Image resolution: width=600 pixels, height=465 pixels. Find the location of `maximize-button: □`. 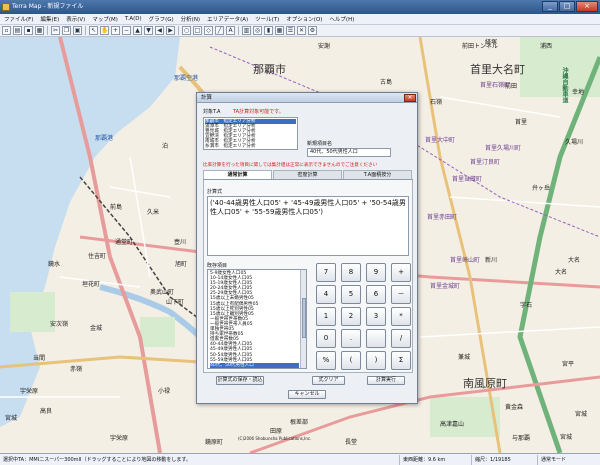

maximize-button: □ is located at coordinates (567, 6).